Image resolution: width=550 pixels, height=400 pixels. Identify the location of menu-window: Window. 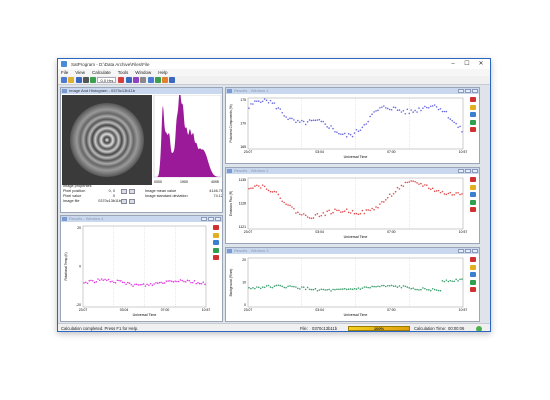
(143, 72).